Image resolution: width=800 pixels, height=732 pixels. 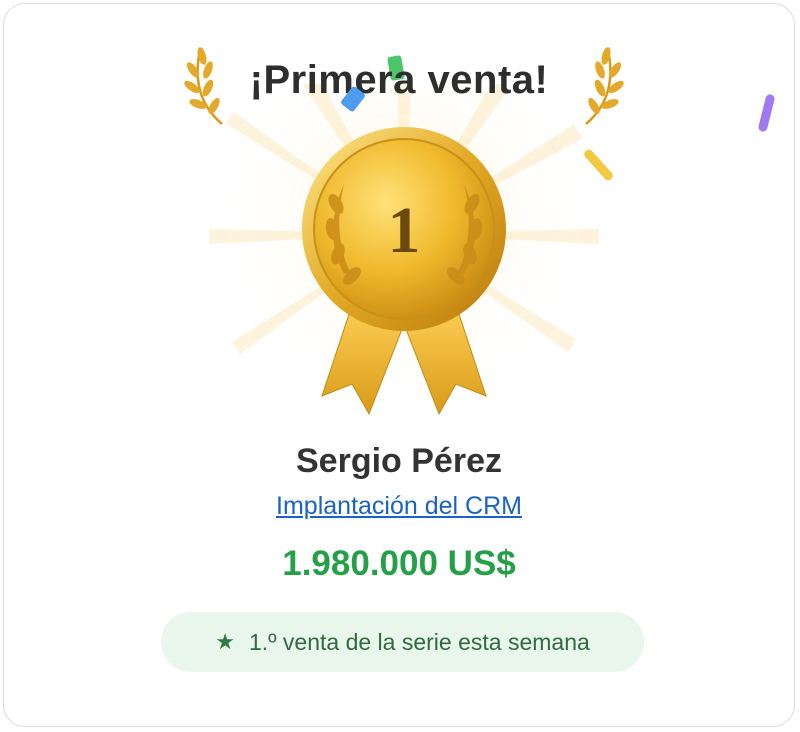 What do you see at coordinates (419, 641) in the screenshot?
I see `badge-text: 1.º venta de la serie esta semana` at bounding box center [419, 641].